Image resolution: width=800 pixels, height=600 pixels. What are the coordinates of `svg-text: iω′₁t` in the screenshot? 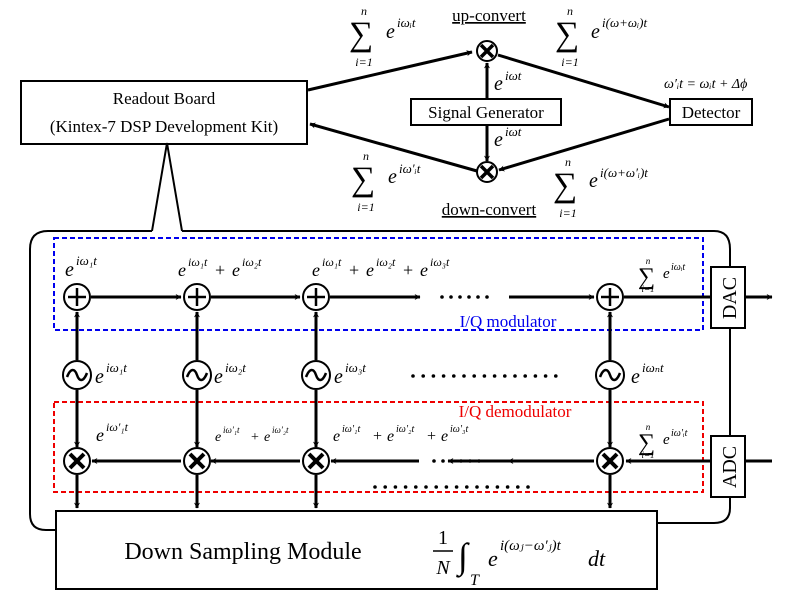 It's located at (351, 429).